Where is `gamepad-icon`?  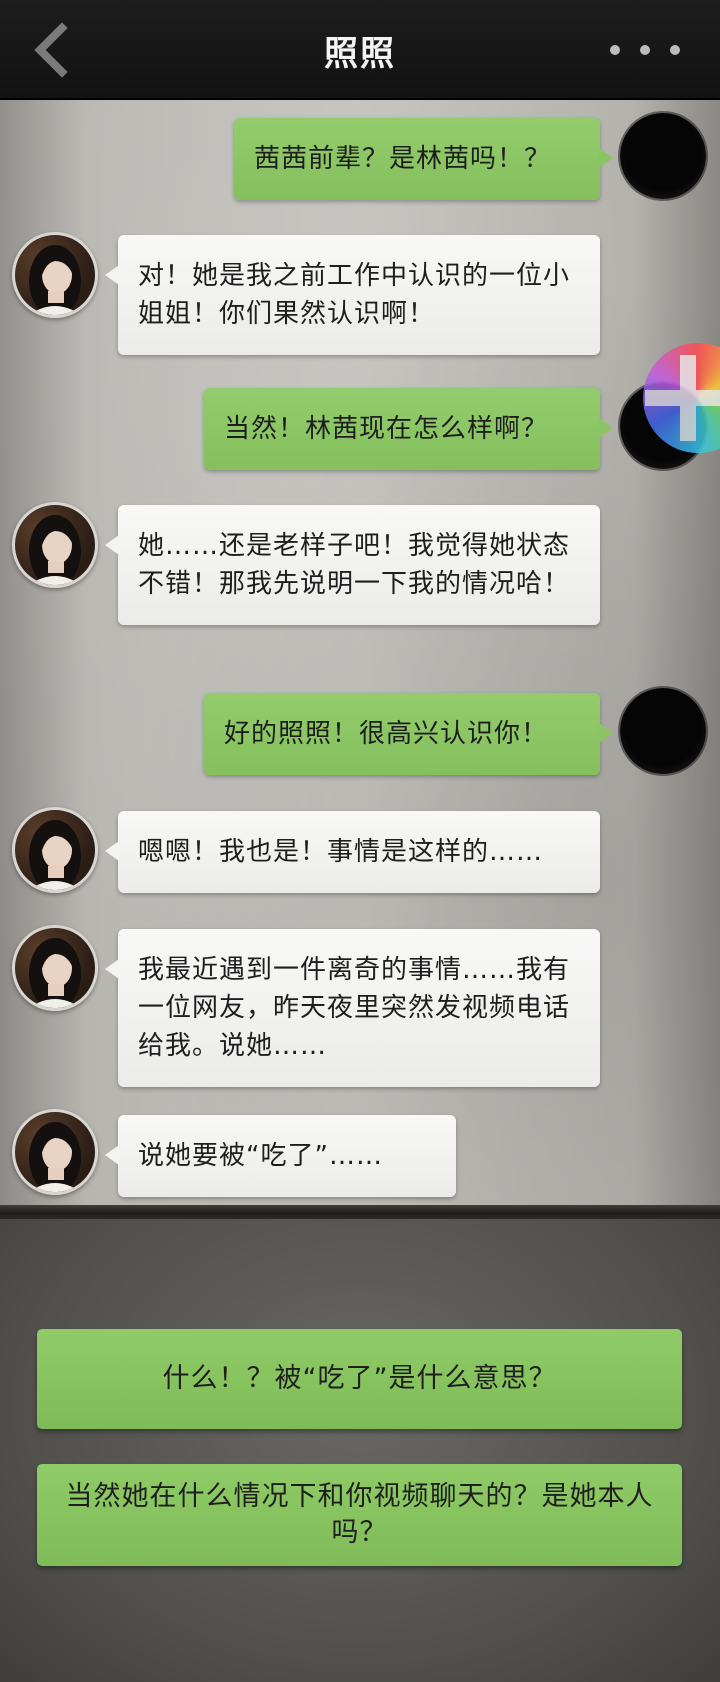
gamepad-icon is located at coordinates (682, 398).